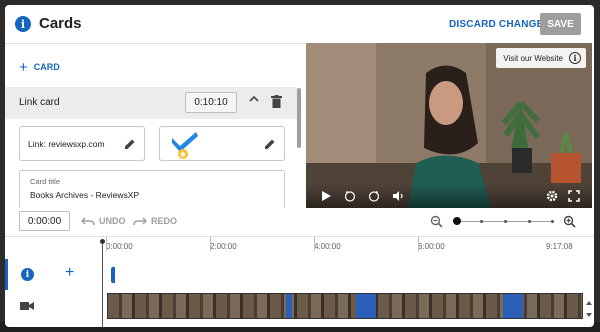 Image resolution: width=600 pixels, height=332 pixels. Describe the element at coordinates (130, 144) in the screenshot. I see `edit-link-pencil-icon` at that location.